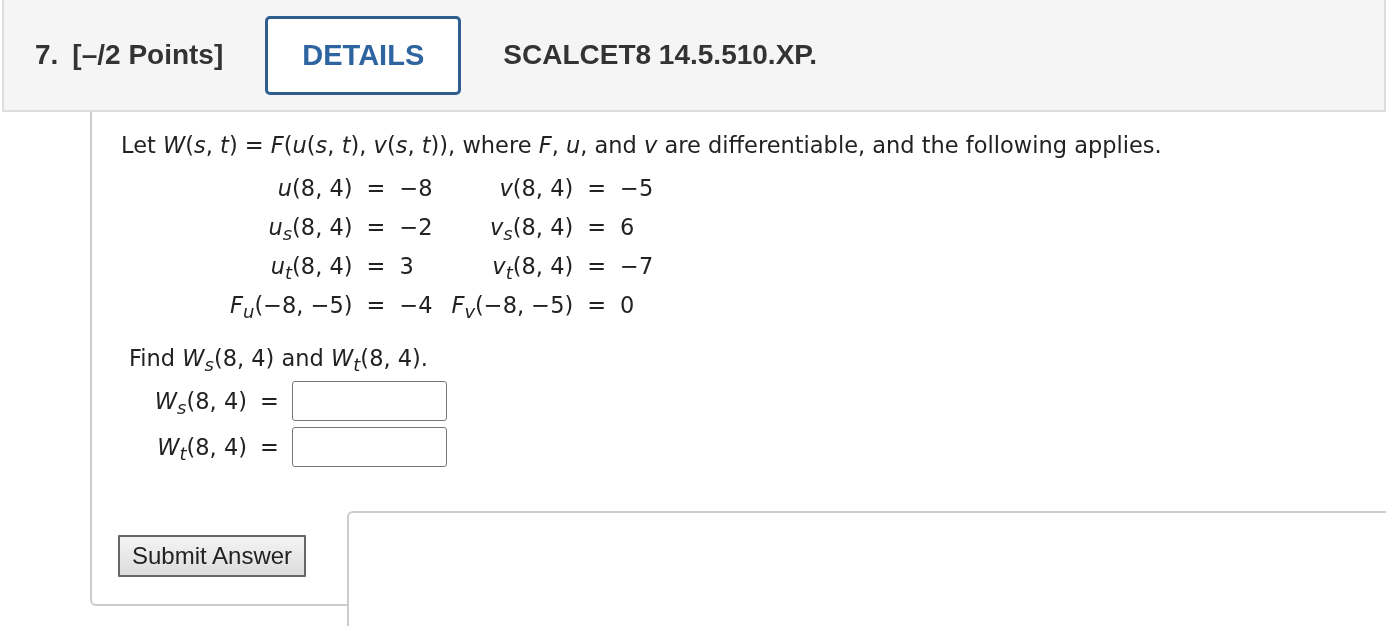 The height and width of the screenshot is (626, 1386). I want to click on problem-id: SCALCET8 14.5.510.XP., so click(660, 55).